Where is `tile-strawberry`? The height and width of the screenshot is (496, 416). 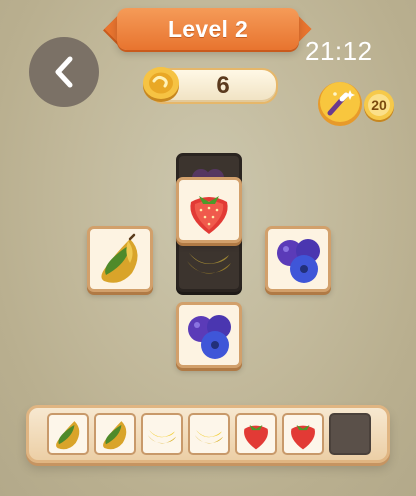 tile-strawberry is located at coordinates (209, 210).